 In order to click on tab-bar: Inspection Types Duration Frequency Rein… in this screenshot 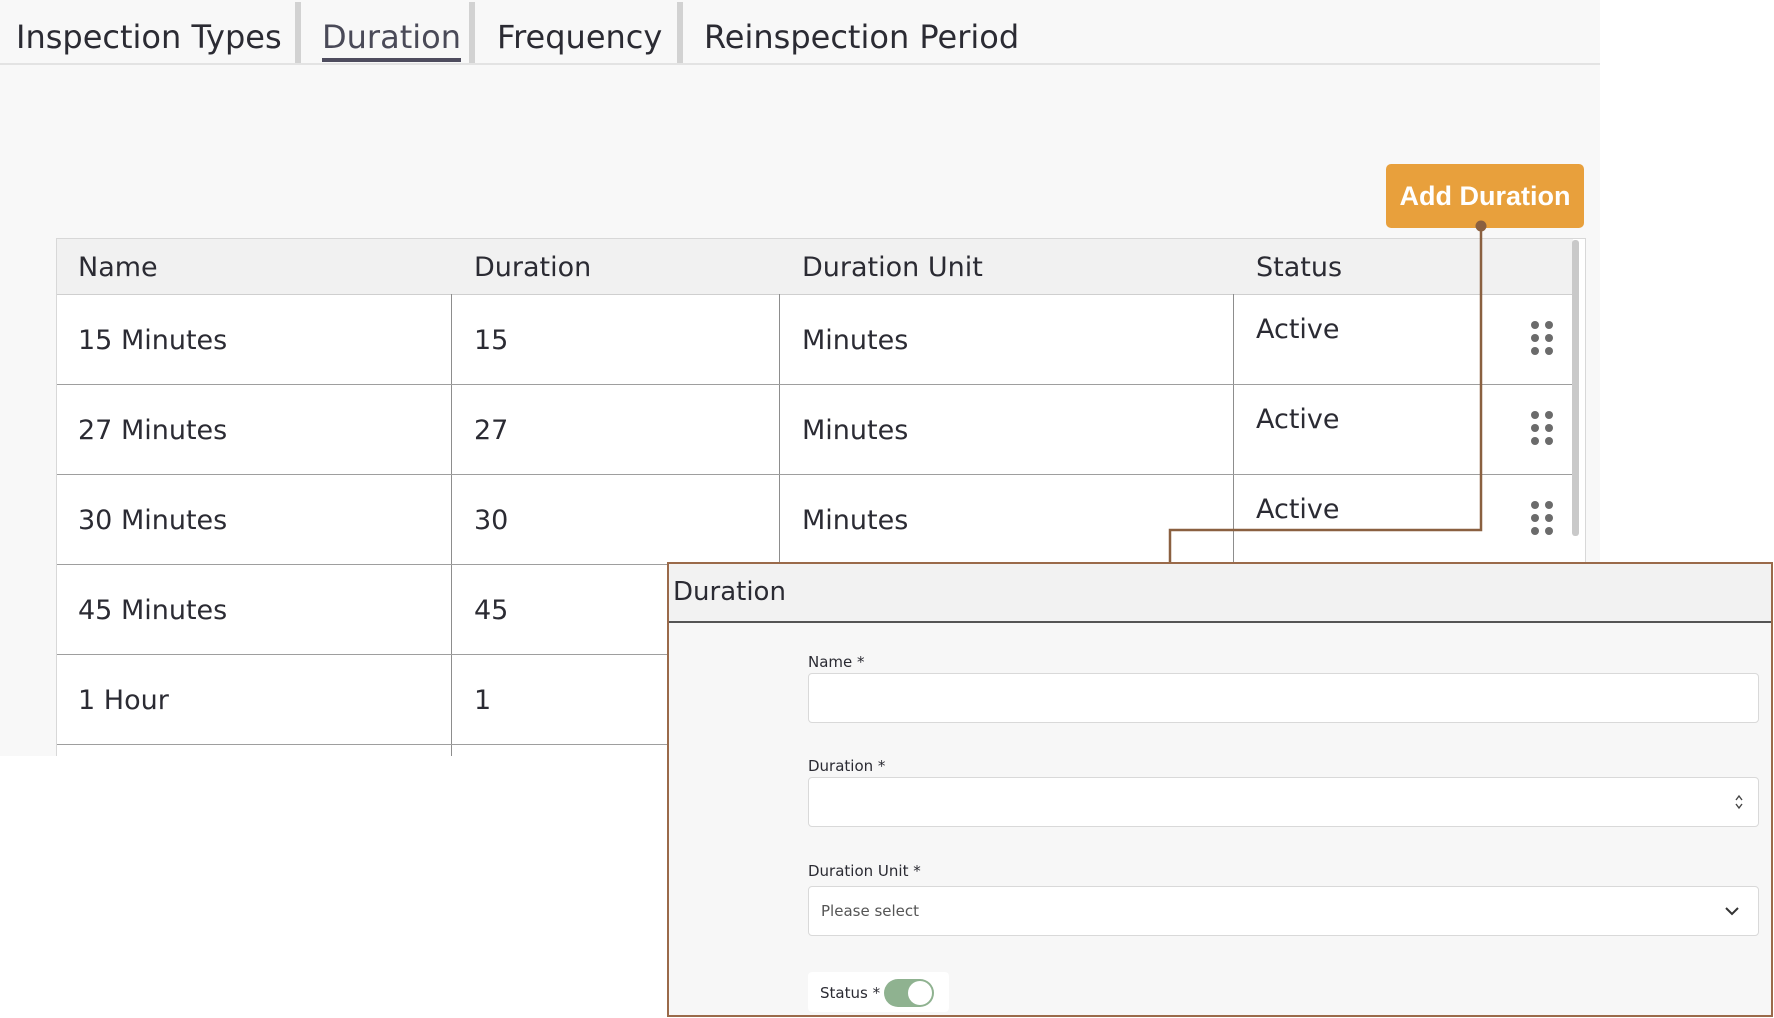, I will do `click(800, 32)`.